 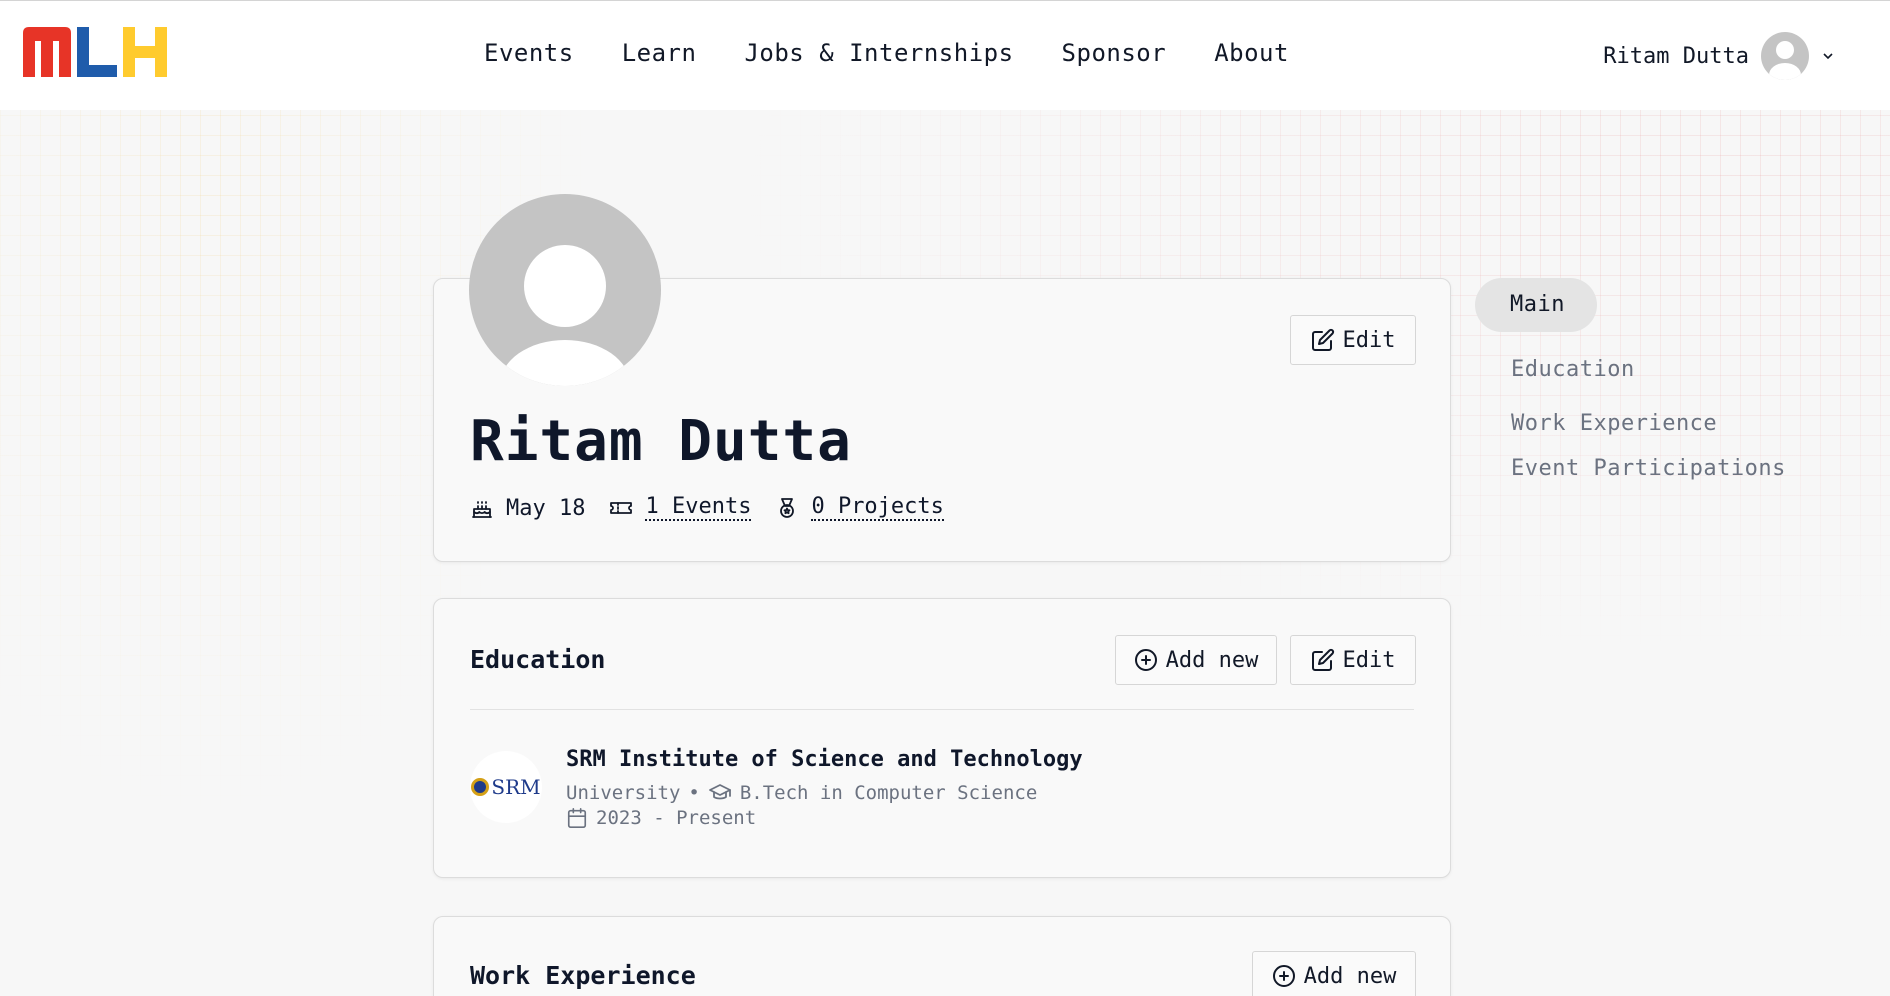 What do you see at coordinates (482, 509) in the screenshot?
I see `cake-icon` at bounding box center [482, 509].